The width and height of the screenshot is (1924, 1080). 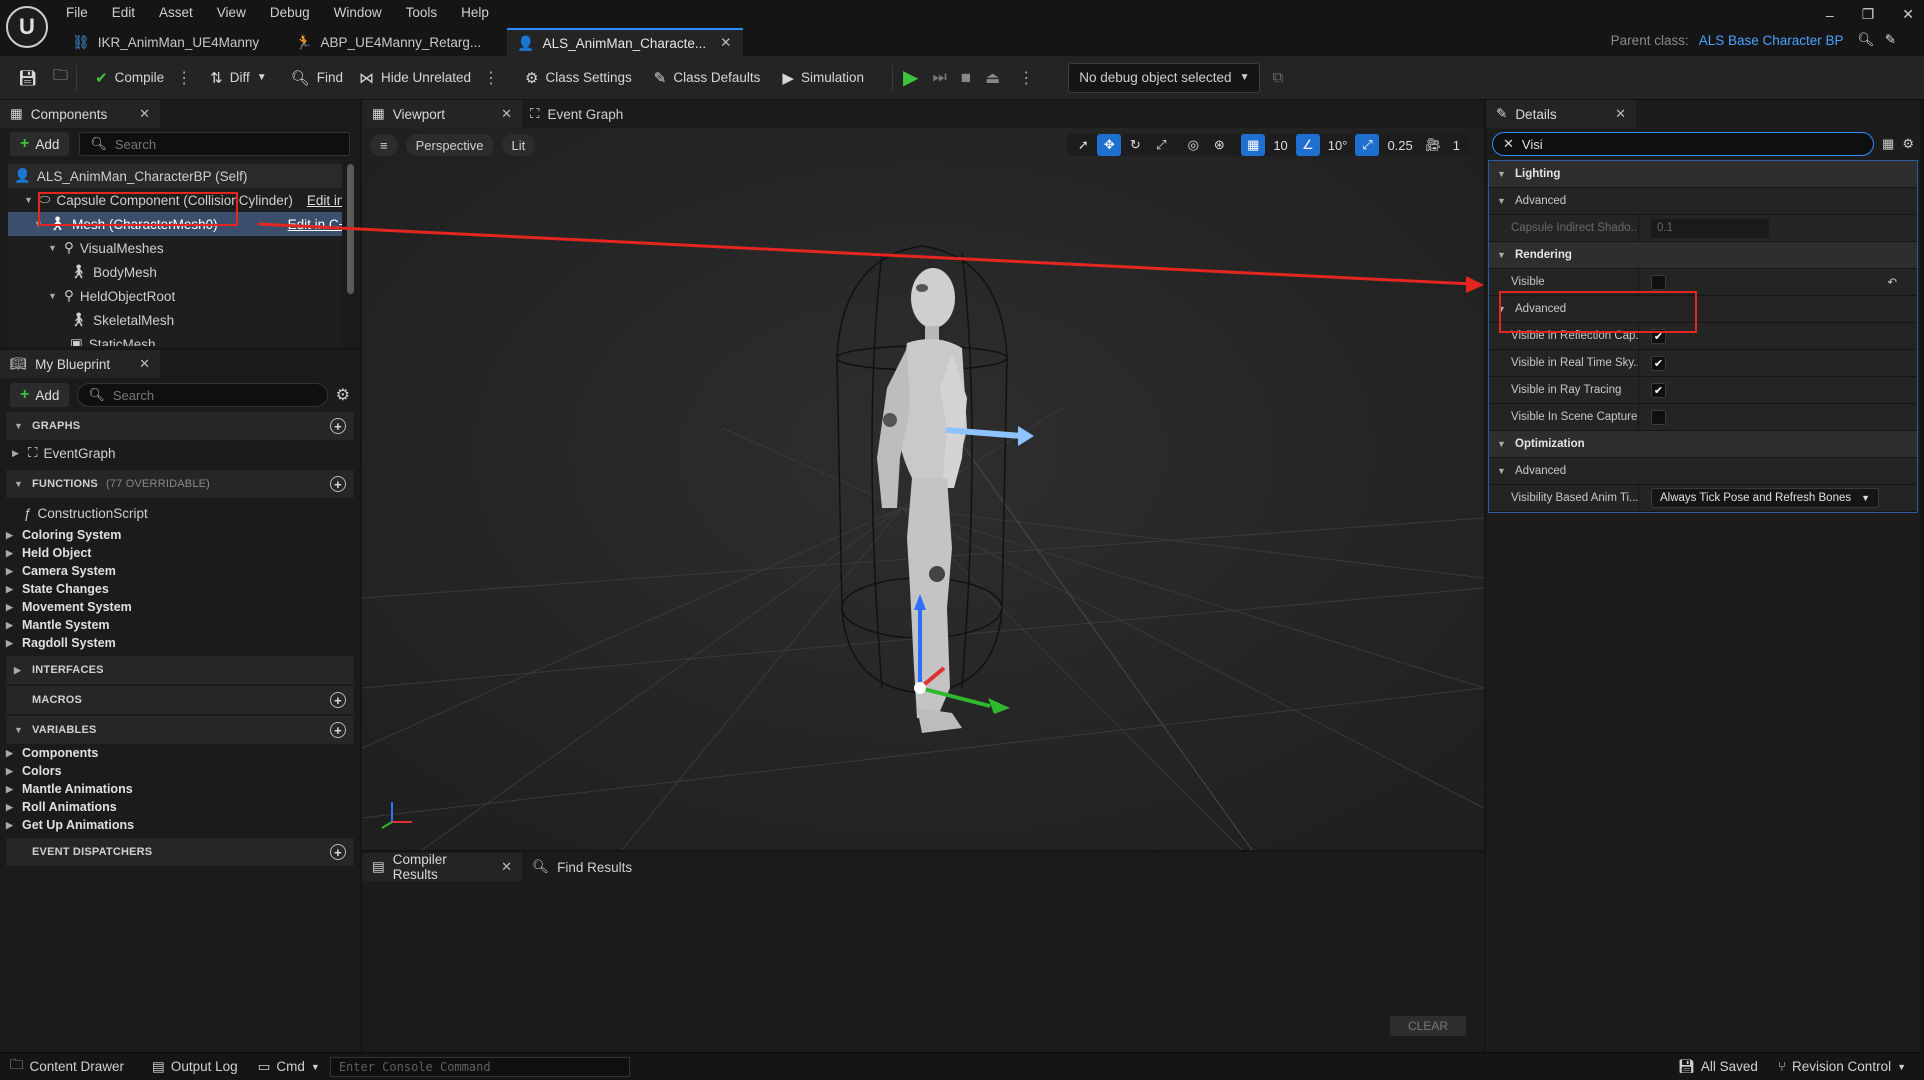 I want to click on compile-options-icon: ⋮, so click(x=184, y=78).